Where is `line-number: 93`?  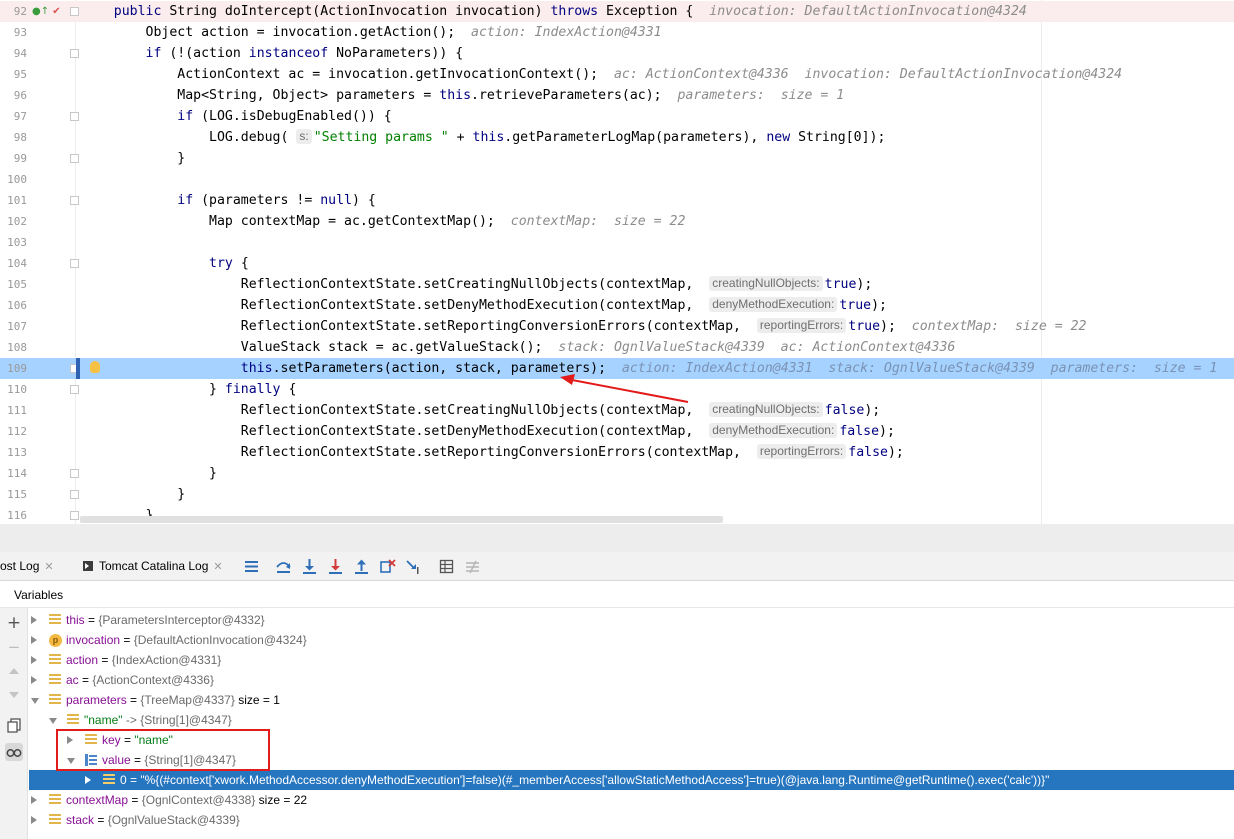
line-number: 93 is located at coordinates (20, 32).